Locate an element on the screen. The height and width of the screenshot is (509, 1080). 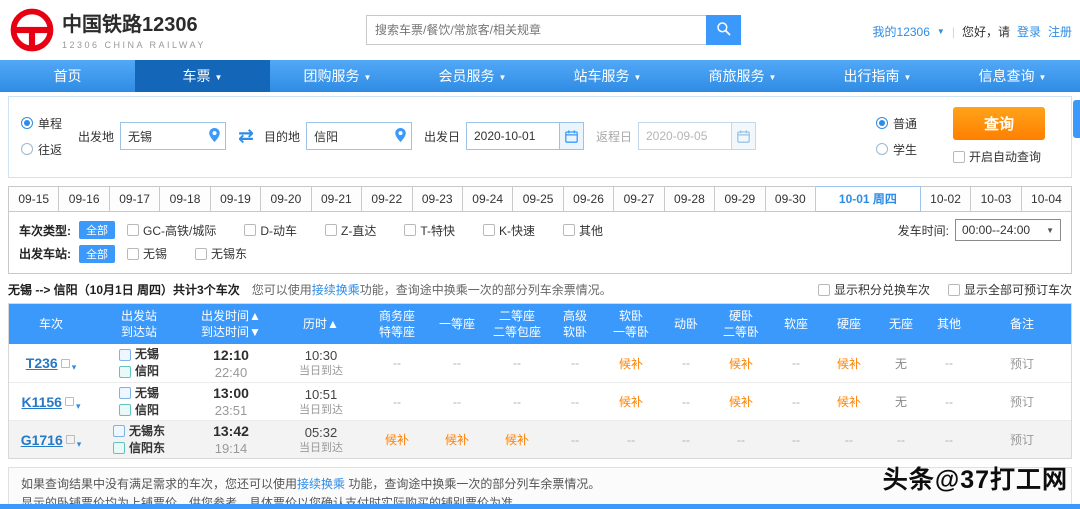
column-header: 其他 is located at coordinates (949, 324).